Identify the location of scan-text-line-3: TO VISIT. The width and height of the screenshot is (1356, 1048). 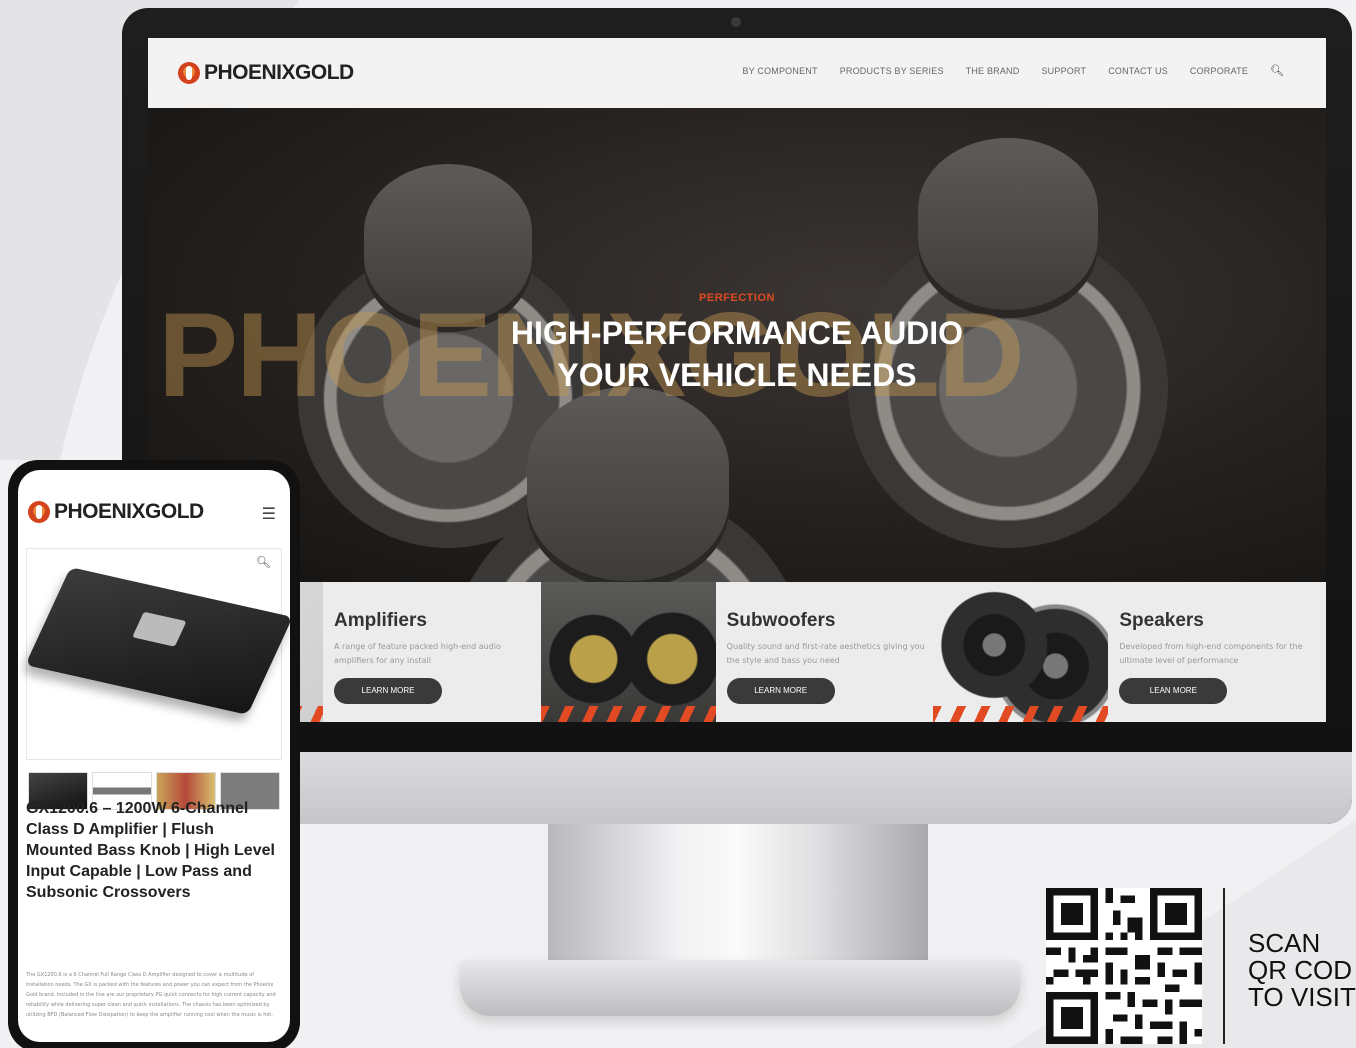
(1302, 997).